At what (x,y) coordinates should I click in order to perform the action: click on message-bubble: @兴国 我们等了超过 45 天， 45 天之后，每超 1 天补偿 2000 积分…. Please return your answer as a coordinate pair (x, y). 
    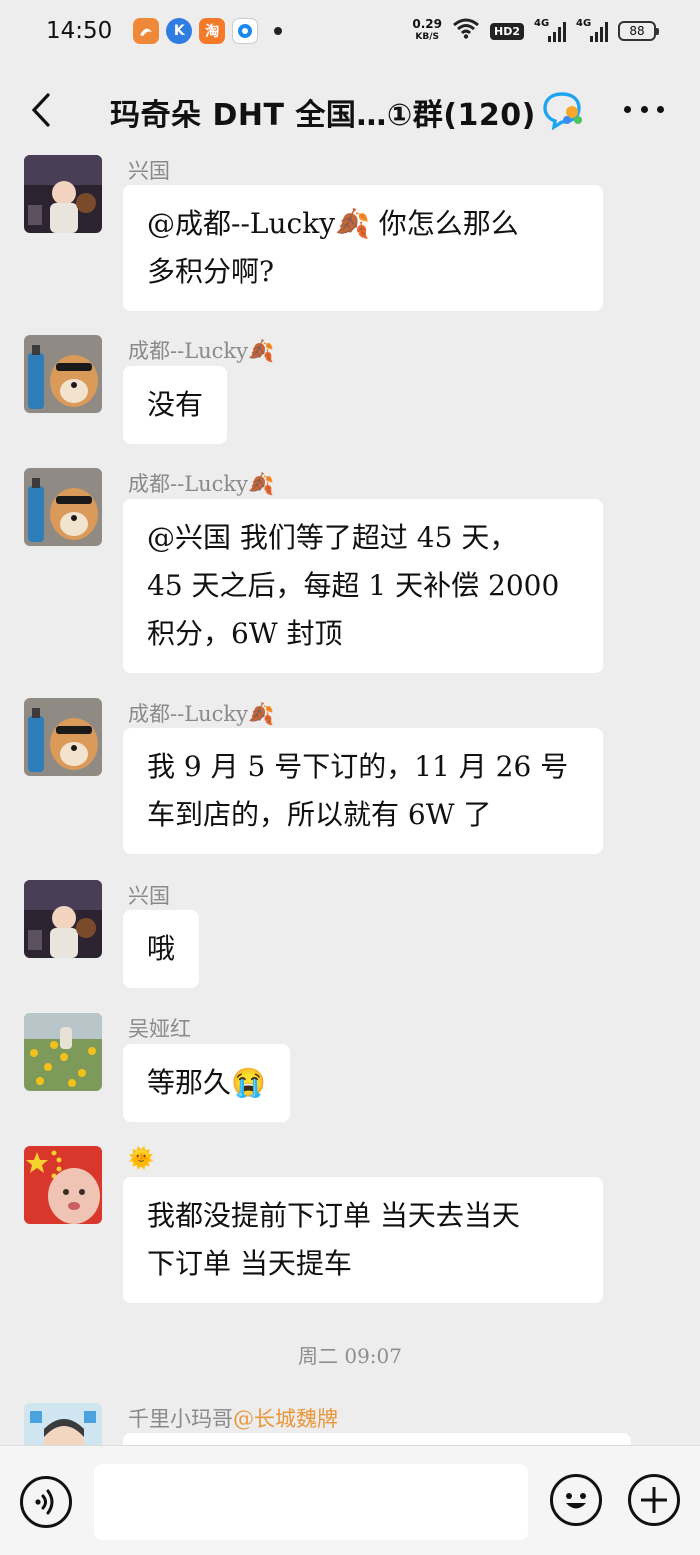
    Looking at the image, I should click on (363, 586).